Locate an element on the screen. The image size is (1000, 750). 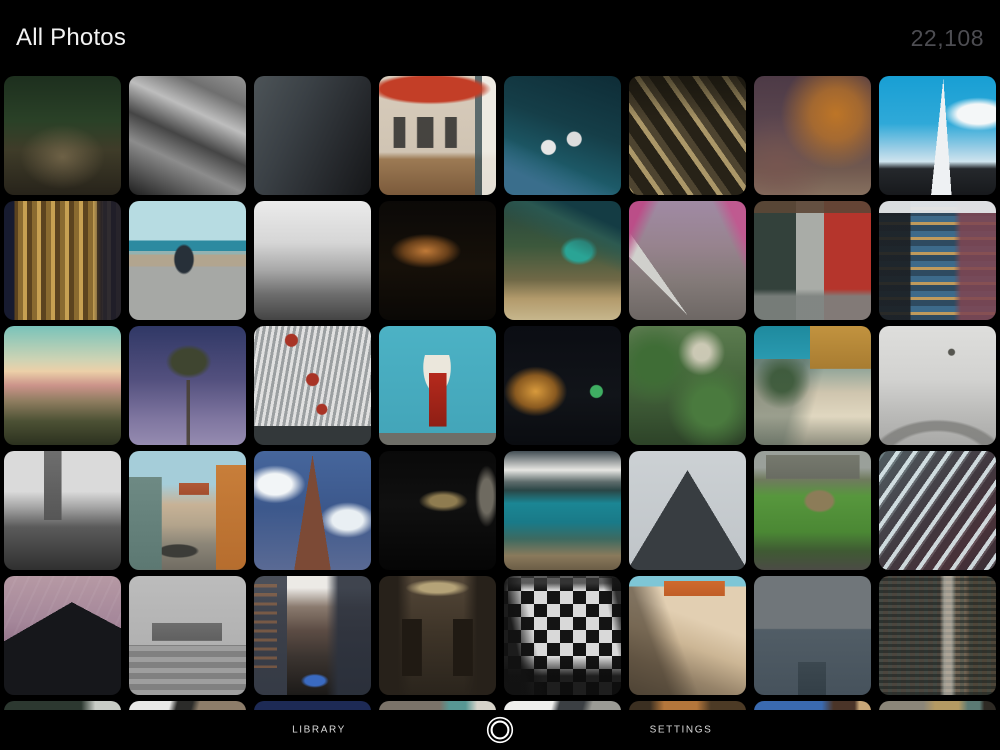
photo-thumbnail-dense-towers-lookup is located at coordinates (937, 635).